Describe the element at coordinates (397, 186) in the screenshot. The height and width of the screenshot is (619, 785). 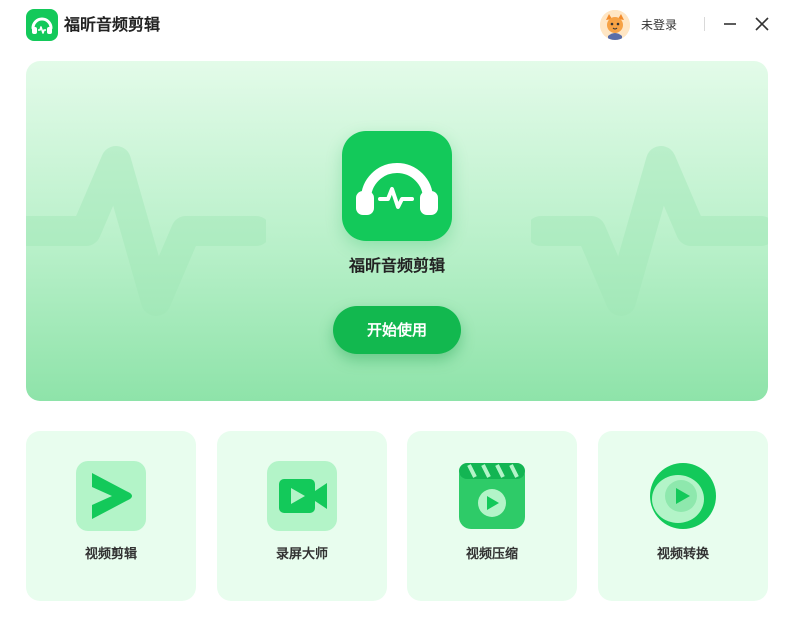
I see `audio-editor-logo-icon` at that location.